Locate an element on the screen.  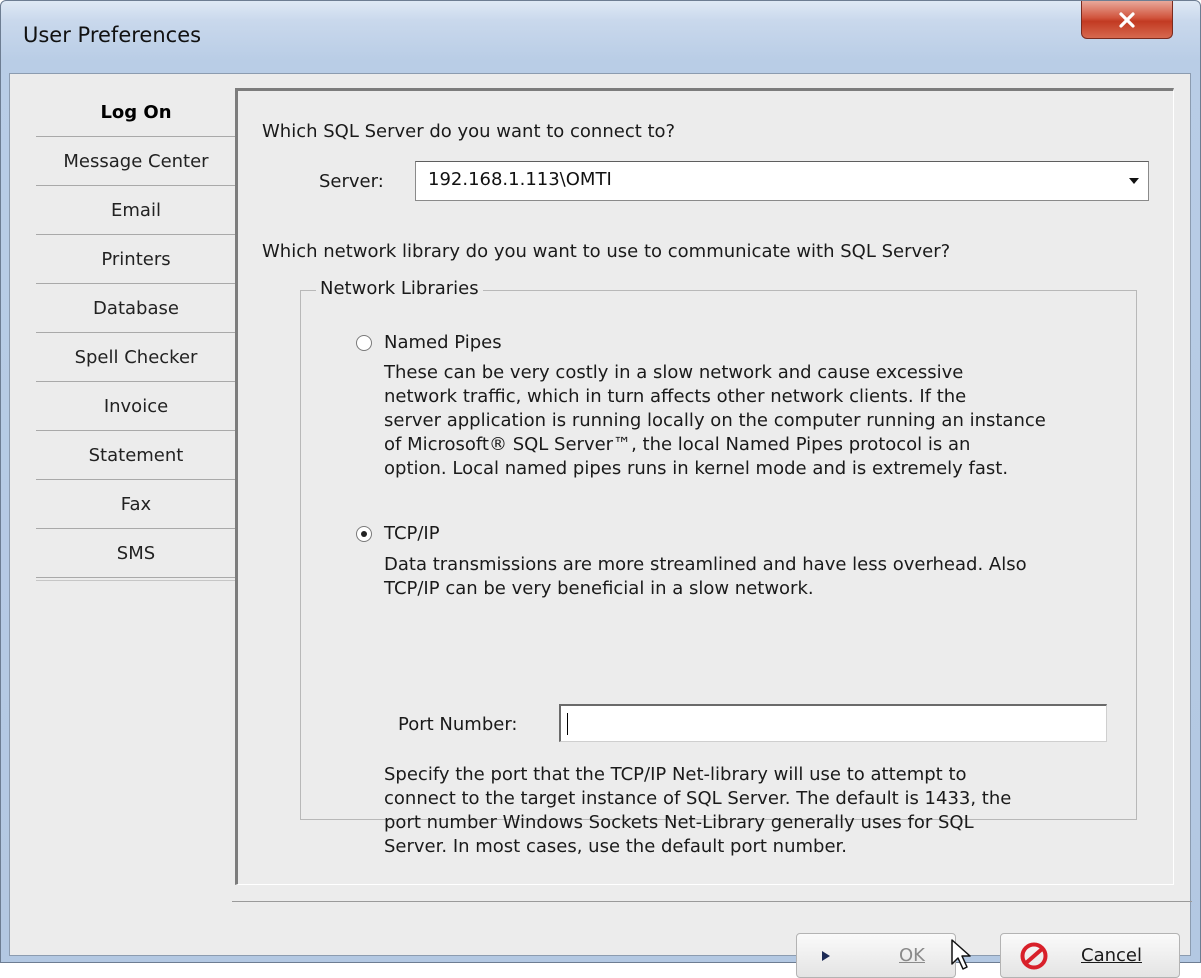
cancel-button: Cancel is located at coordinates (1090, 955).